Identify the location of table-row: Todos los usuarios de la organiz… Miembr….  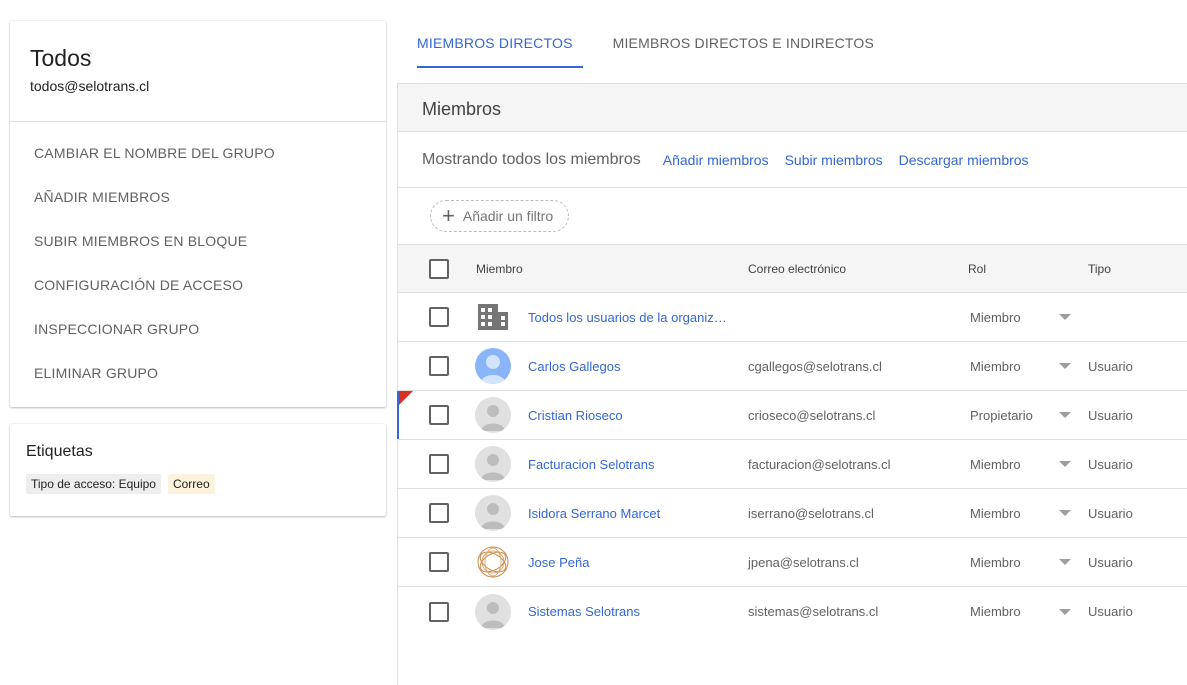
(792, 317).